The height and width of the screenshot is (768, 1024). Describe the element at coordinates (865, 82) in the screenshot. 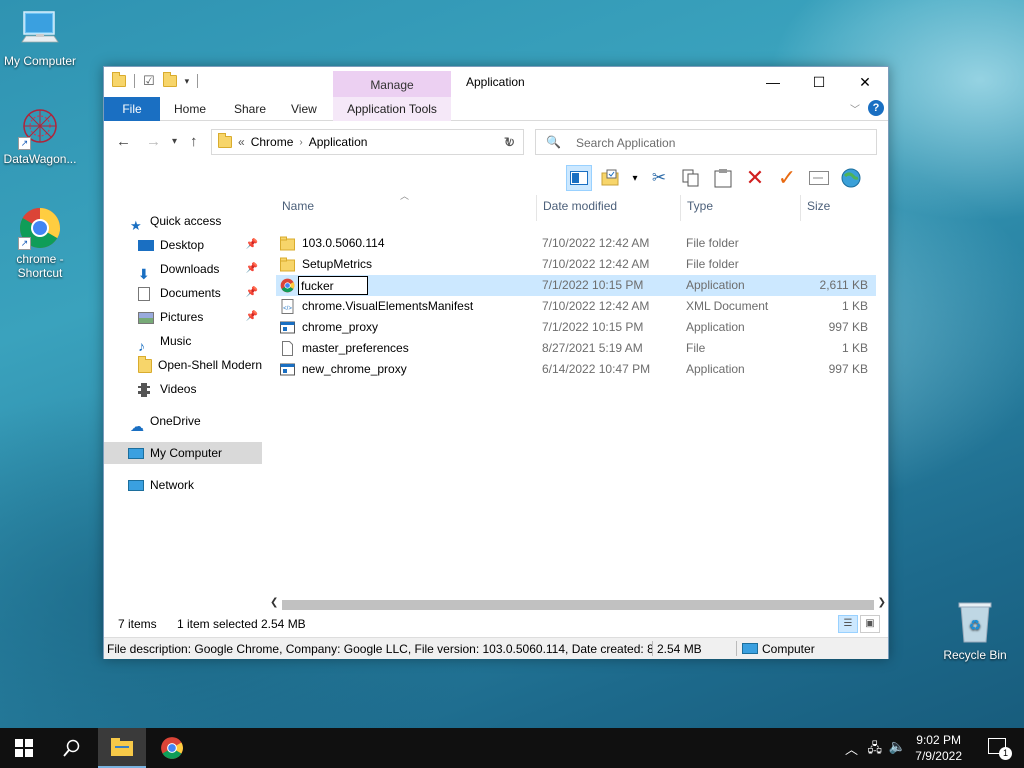

I see `close-button: ✕` at that location.